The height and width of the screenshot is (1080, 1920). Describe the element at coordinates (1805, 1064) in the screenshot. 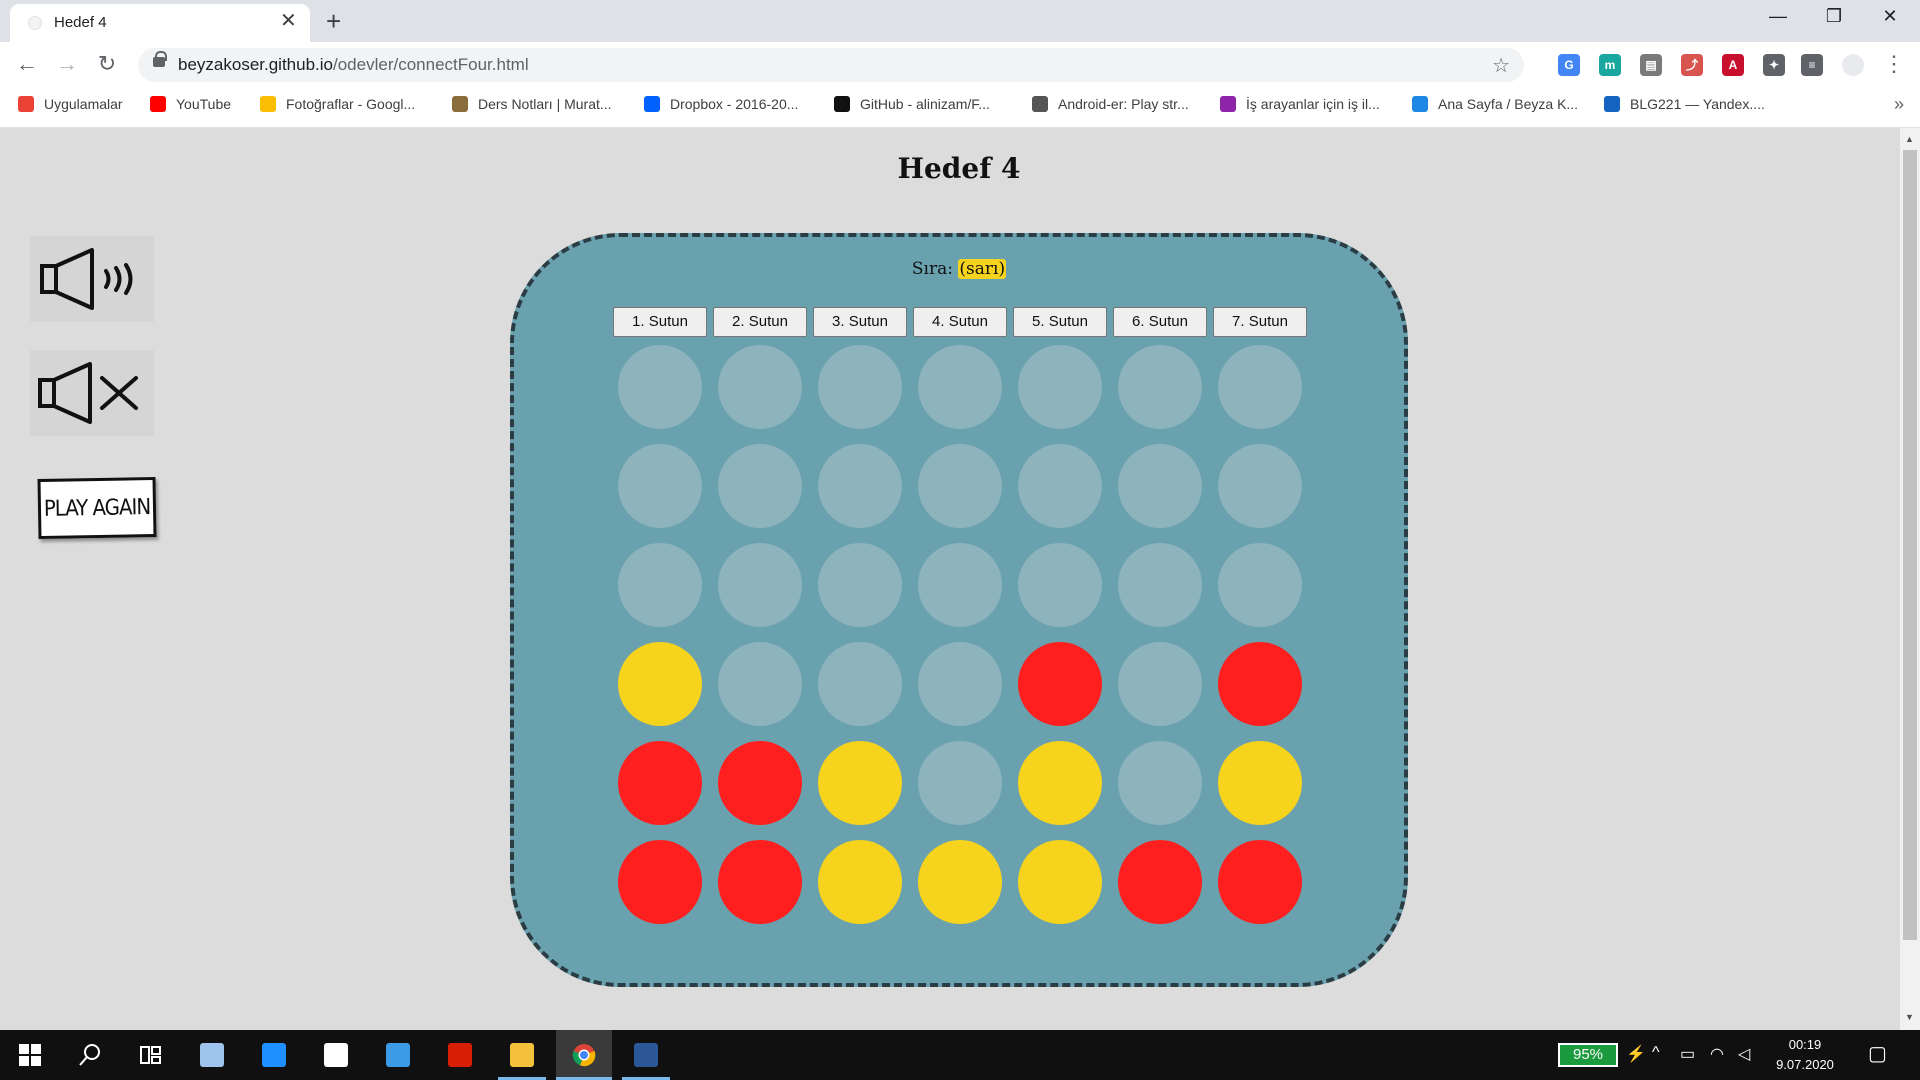

I see `clock-date: 9.07.2020` at that location.